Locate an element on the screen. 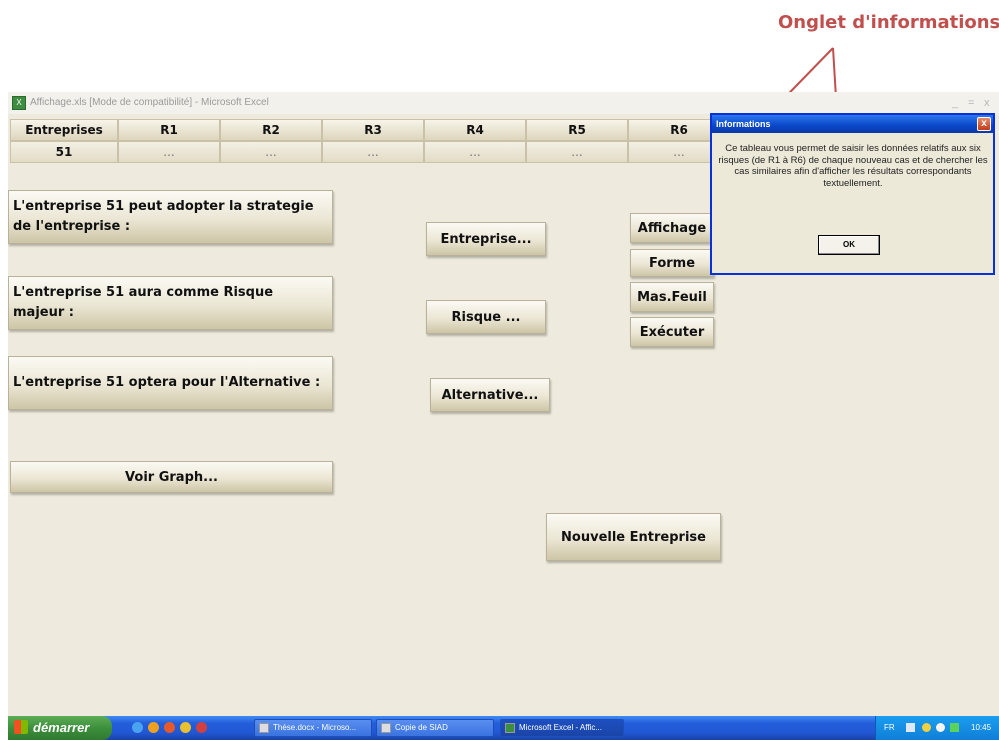 The image size is (999, 740). dialog-close-icon: x is located at coordinates (984, 124).